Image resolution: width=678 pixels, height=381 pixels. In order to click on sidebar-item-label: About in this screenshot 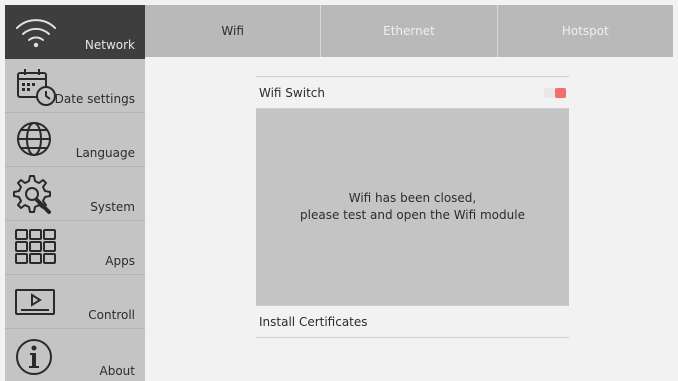, I will do `click(117, 371)`.